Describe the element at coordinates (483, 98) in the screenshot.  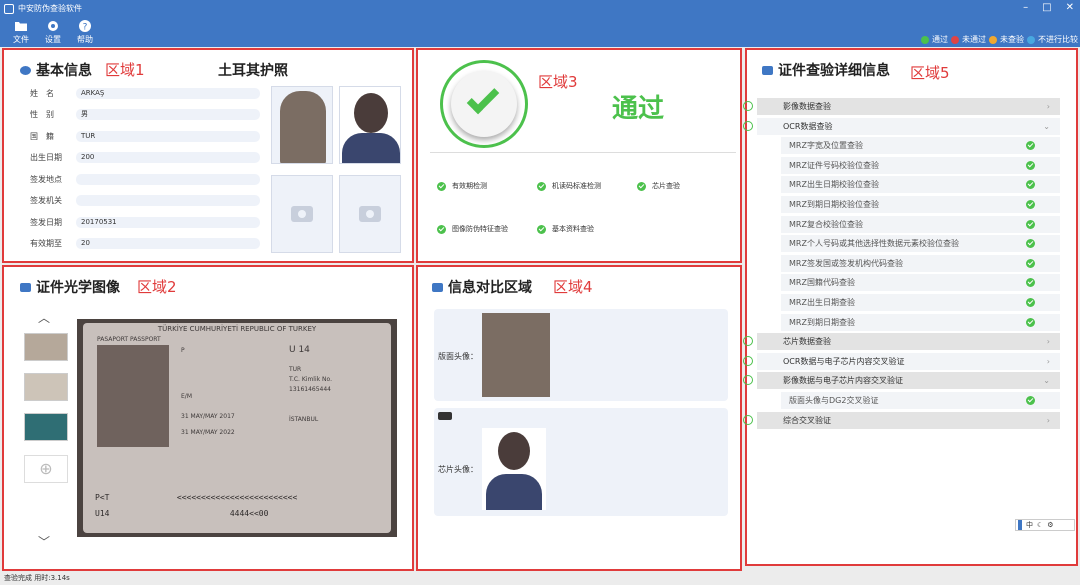
I see `check-mark` at that location.